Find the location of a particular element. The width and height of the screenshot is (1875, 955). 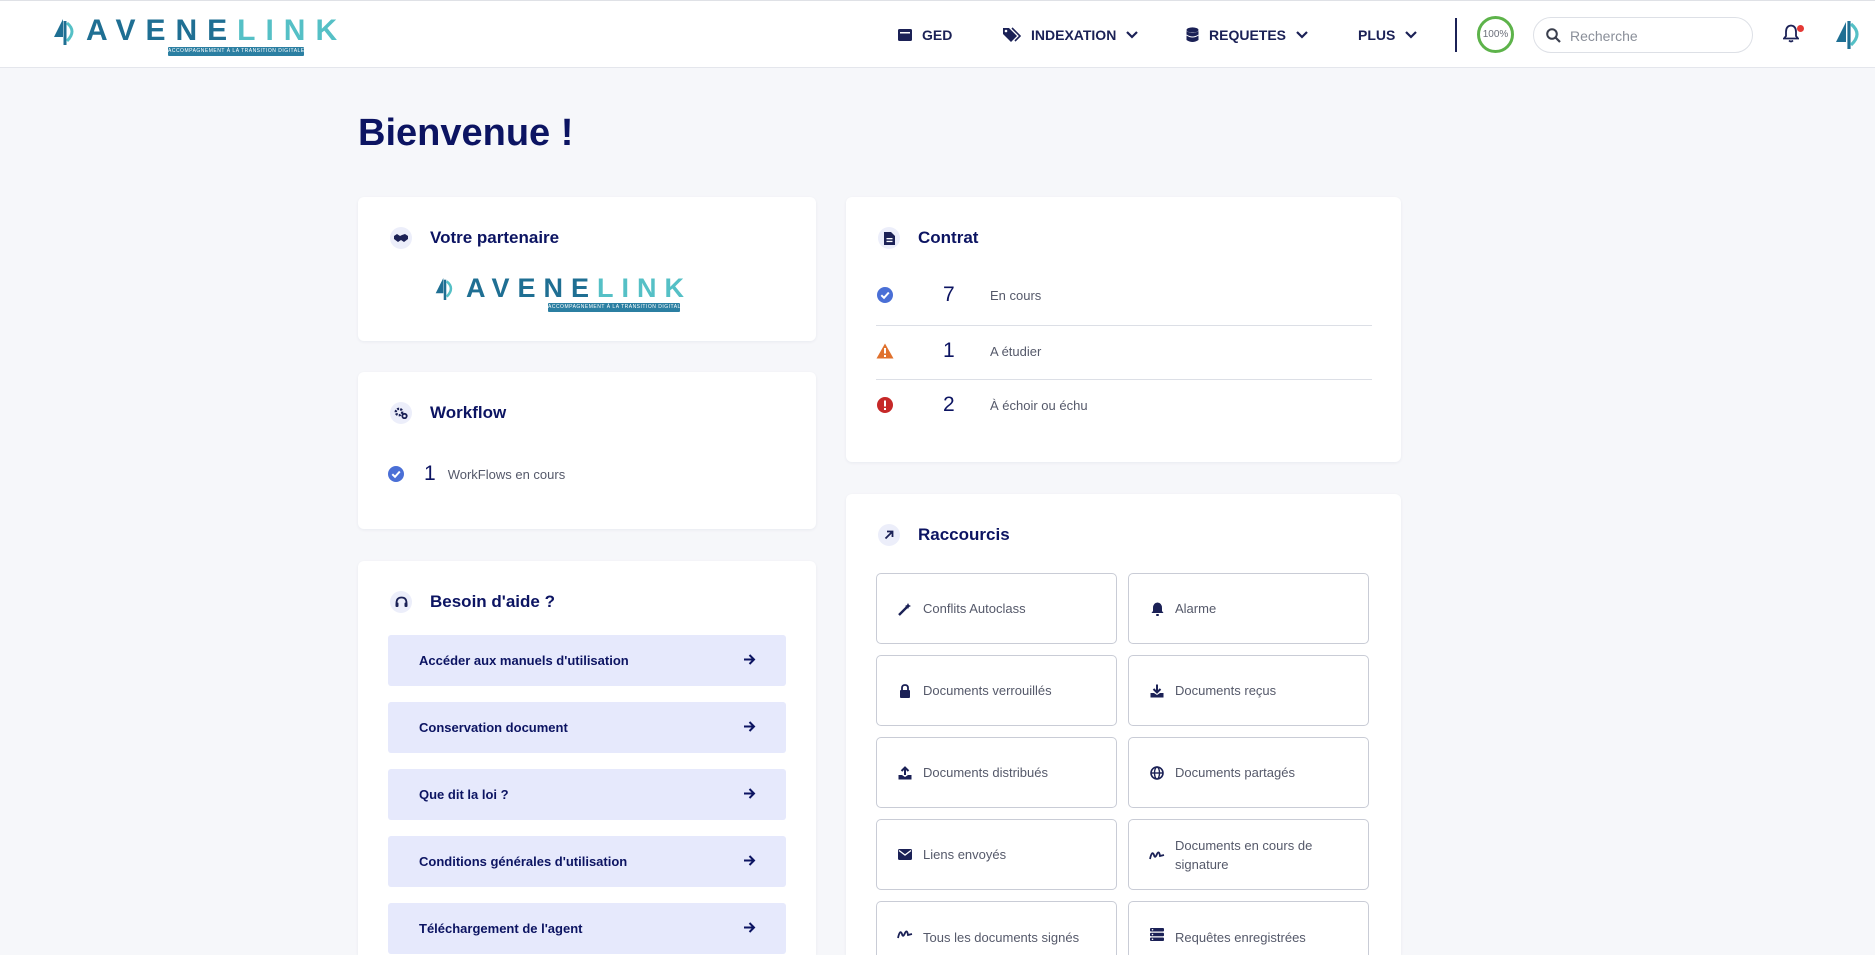

shortcuts-card-title: Raccourcis is located at coordinates (964, 534).